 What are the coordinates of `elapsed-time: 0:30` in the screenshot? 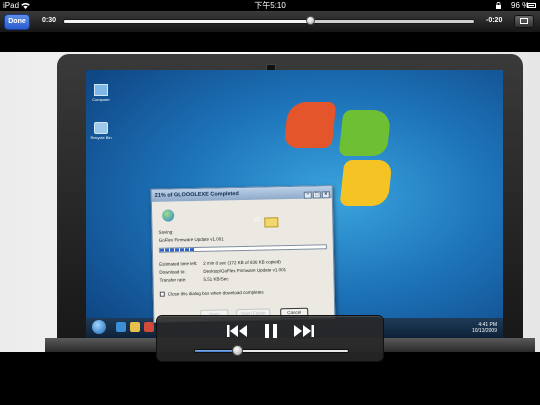 It's located at (49, 20).